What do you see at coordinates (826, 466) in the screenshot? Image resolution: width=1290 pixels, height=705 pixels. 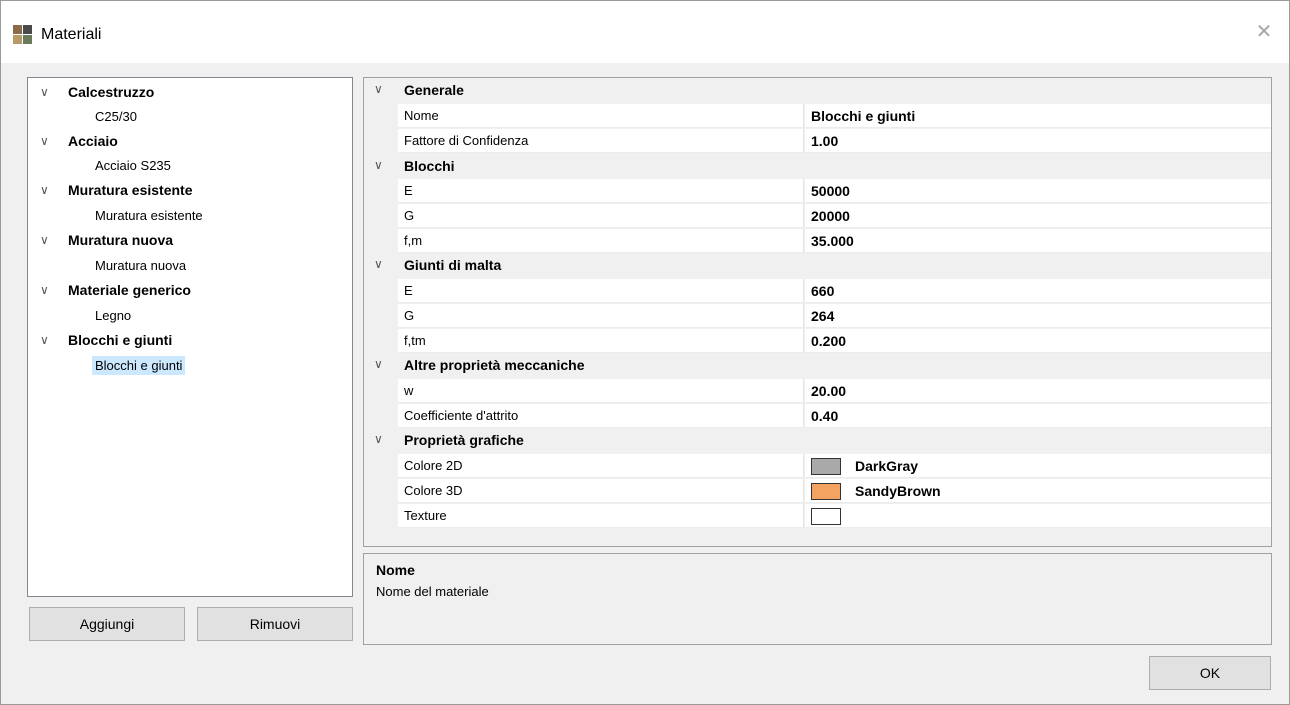 I see `color-swatch-2d` at bounding box center [826, 466].